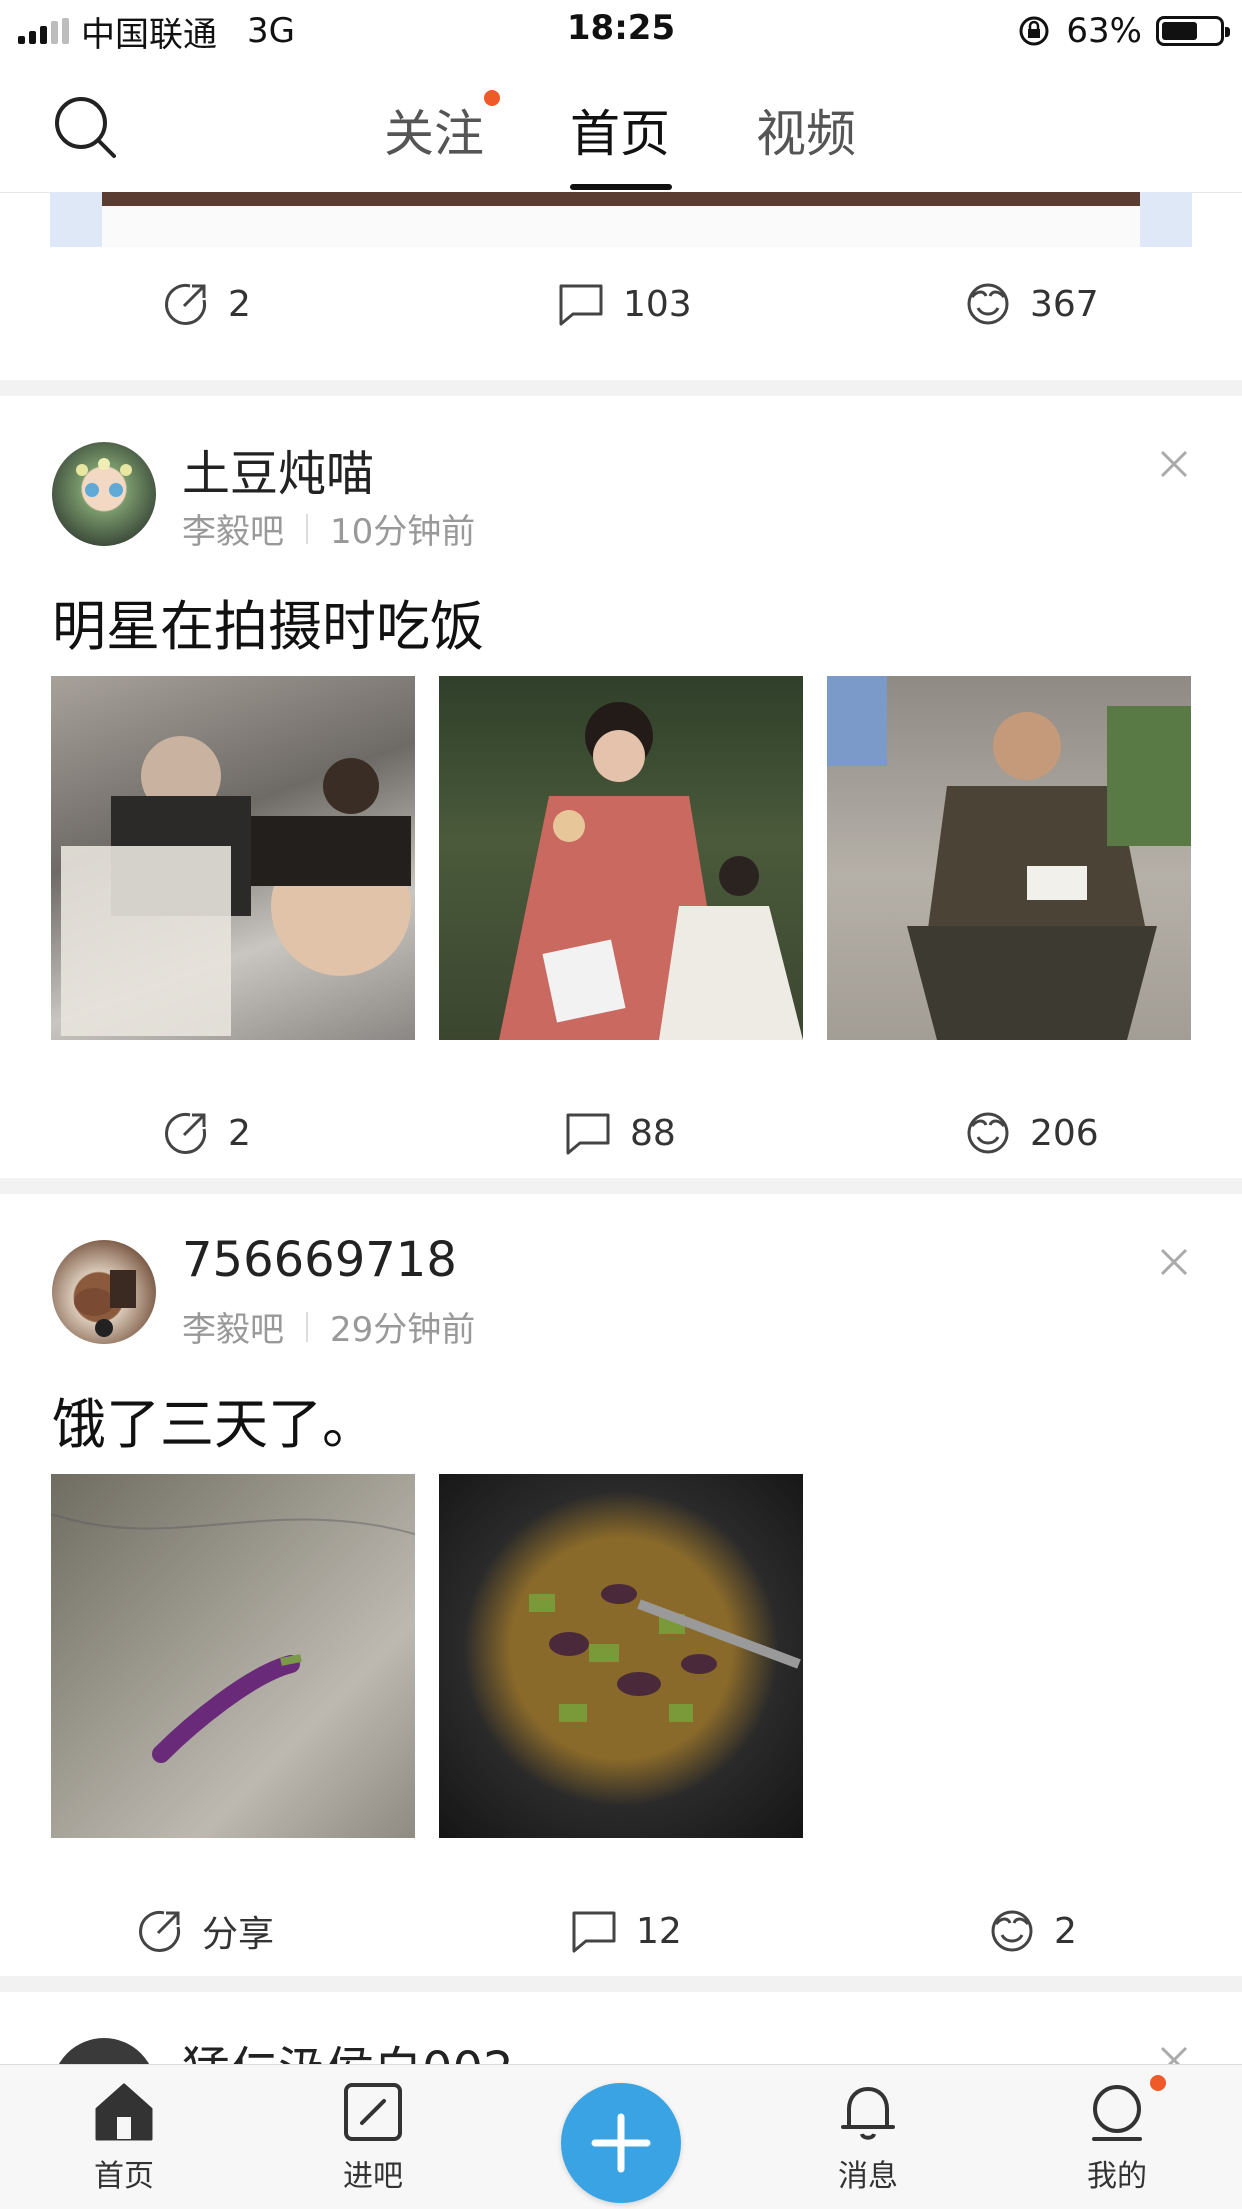 The image size is (1242, 2209). I want to click on tabbar-home: 首页, so click(124, 2137).